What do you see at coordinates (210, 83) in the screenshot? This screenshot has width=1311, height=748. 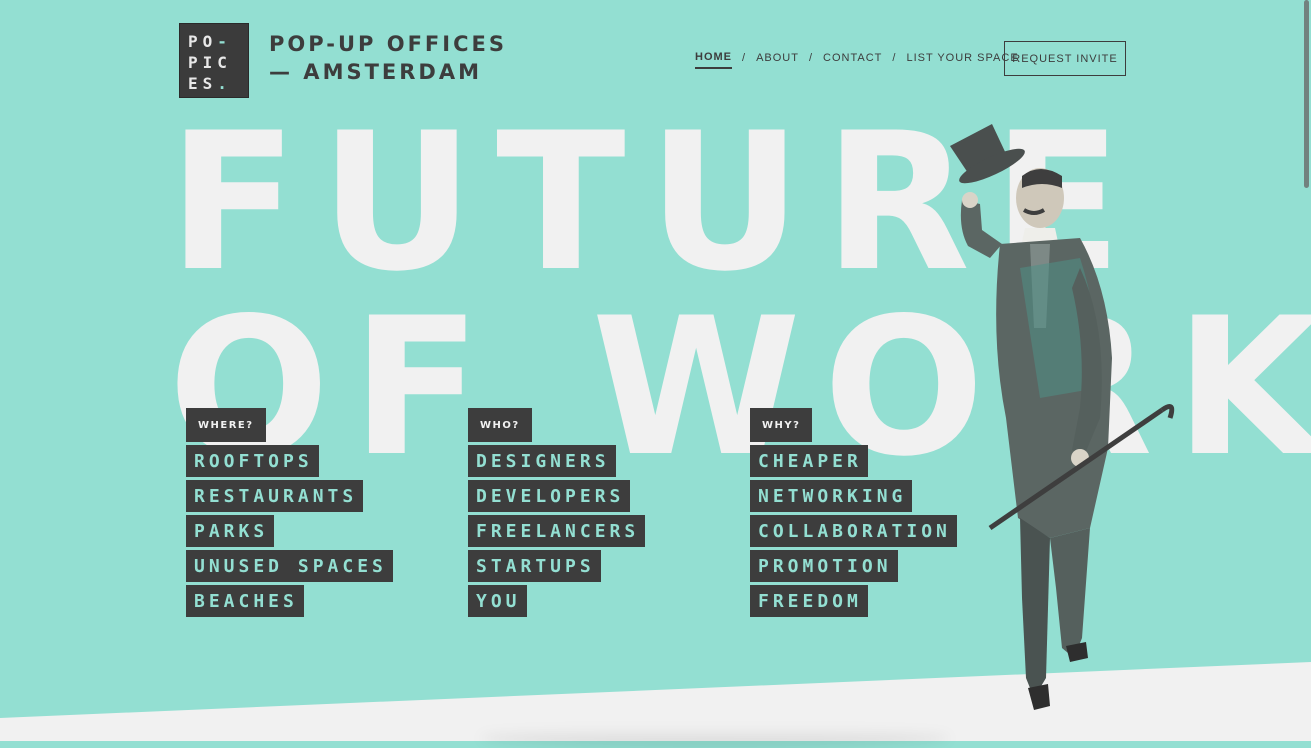 I see `logo-line-3: ES.` at bounding box center [210, 83].